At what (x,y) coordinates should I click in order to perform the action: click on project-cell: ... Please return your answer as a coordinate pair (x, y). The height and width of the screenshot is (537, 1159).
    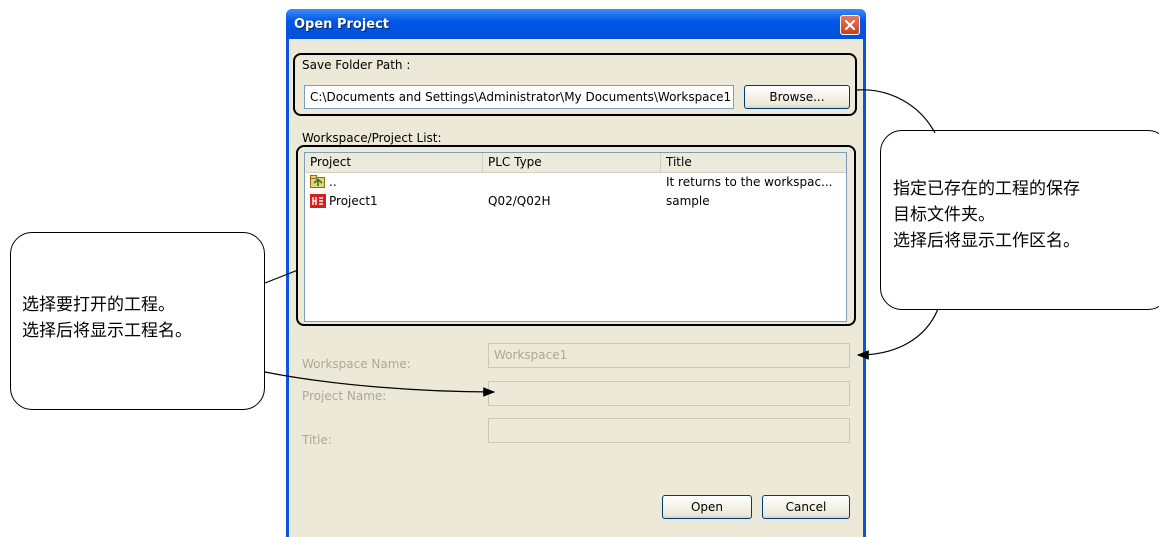
    Looking at the image, I should click on (333, 182).